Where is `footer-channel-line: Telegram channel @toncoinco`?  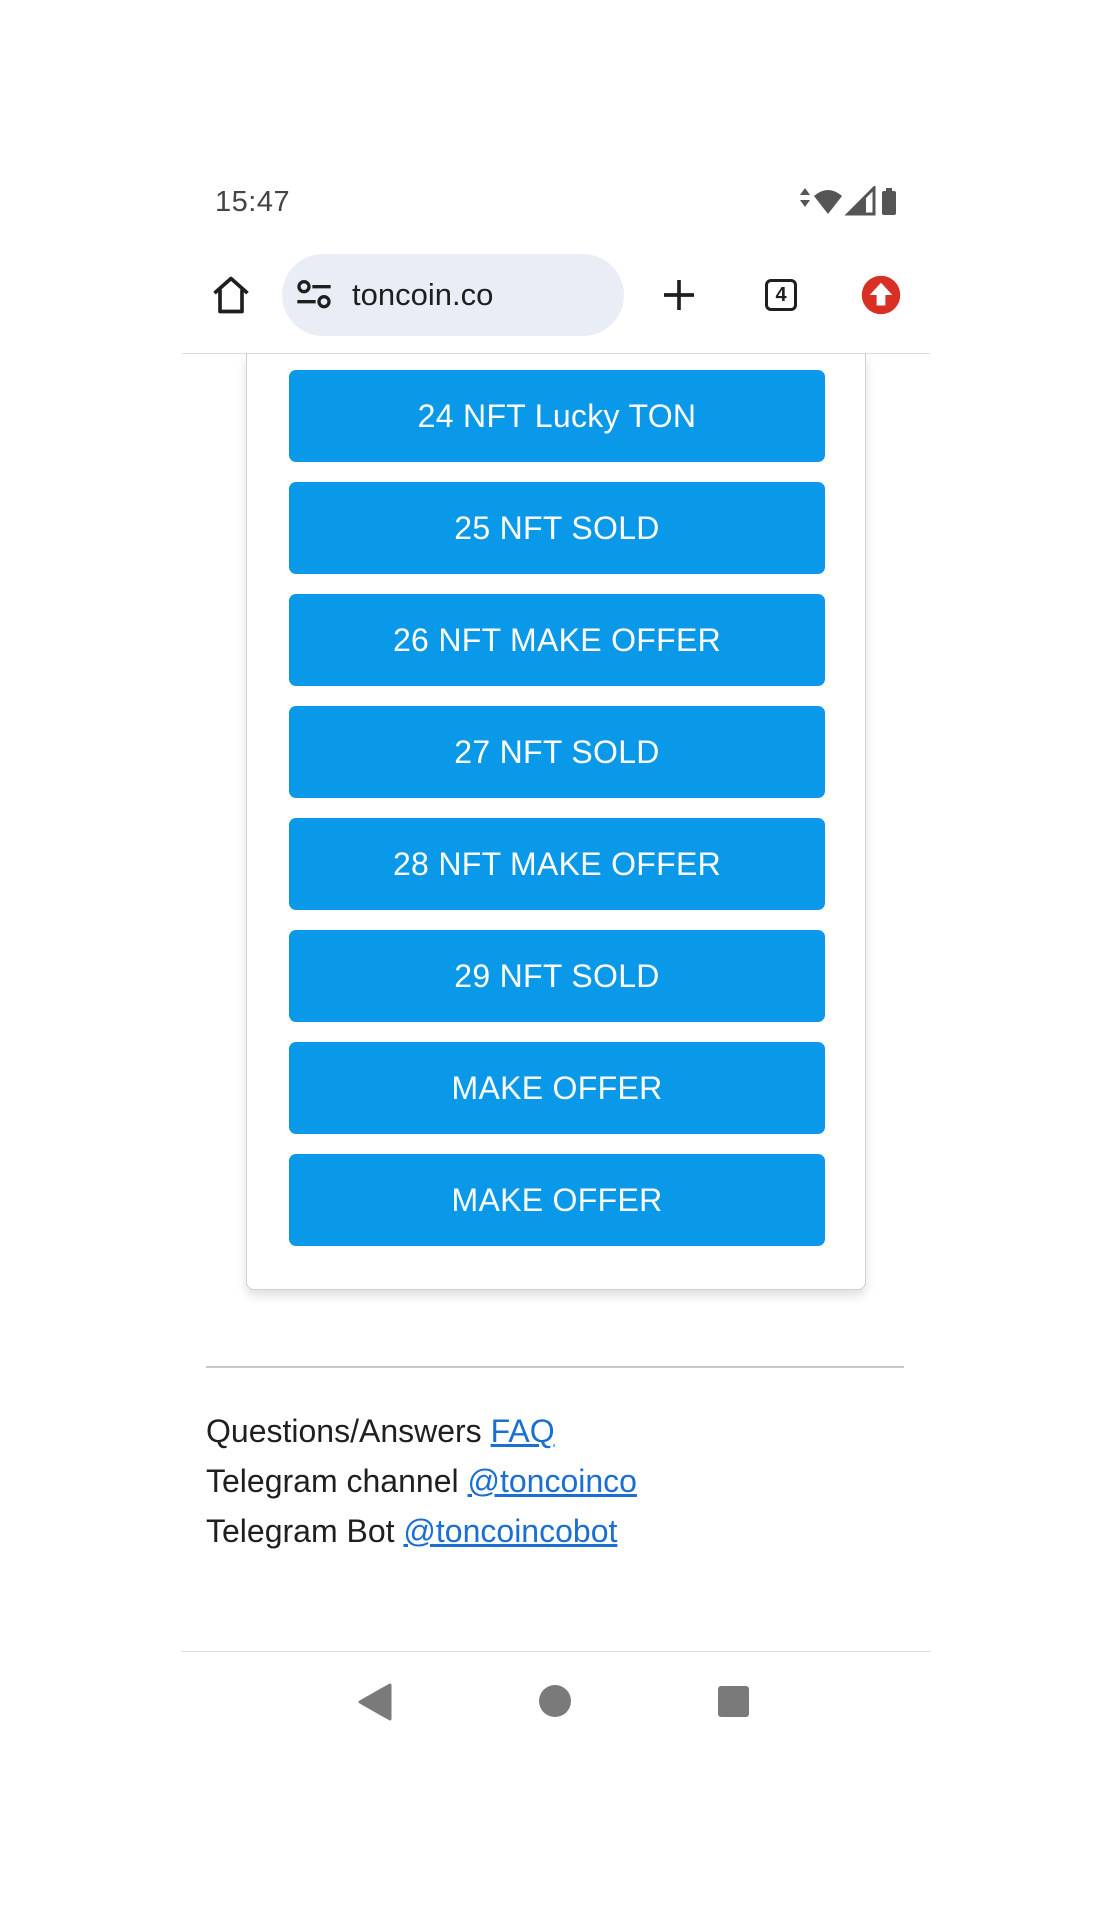 footer-channel-line: Telegram channel @toncoinco is located at coordinates (421, 1481).